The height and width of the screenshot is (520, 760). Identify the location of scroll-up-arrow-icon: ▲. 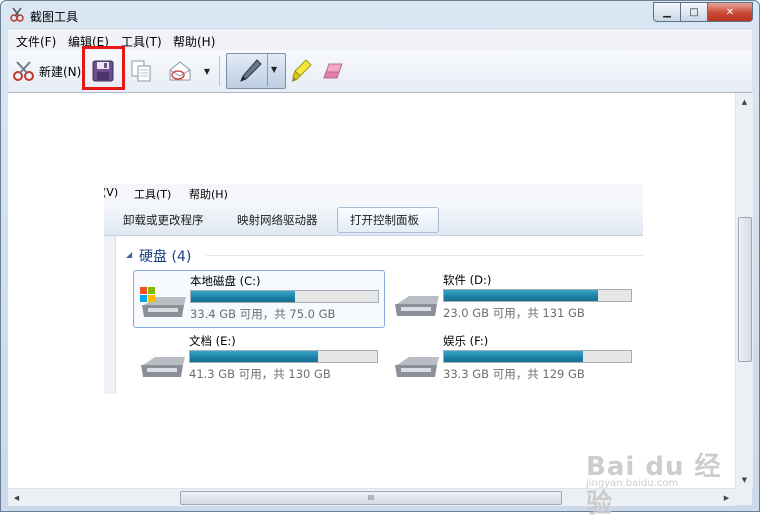
(744, 101).